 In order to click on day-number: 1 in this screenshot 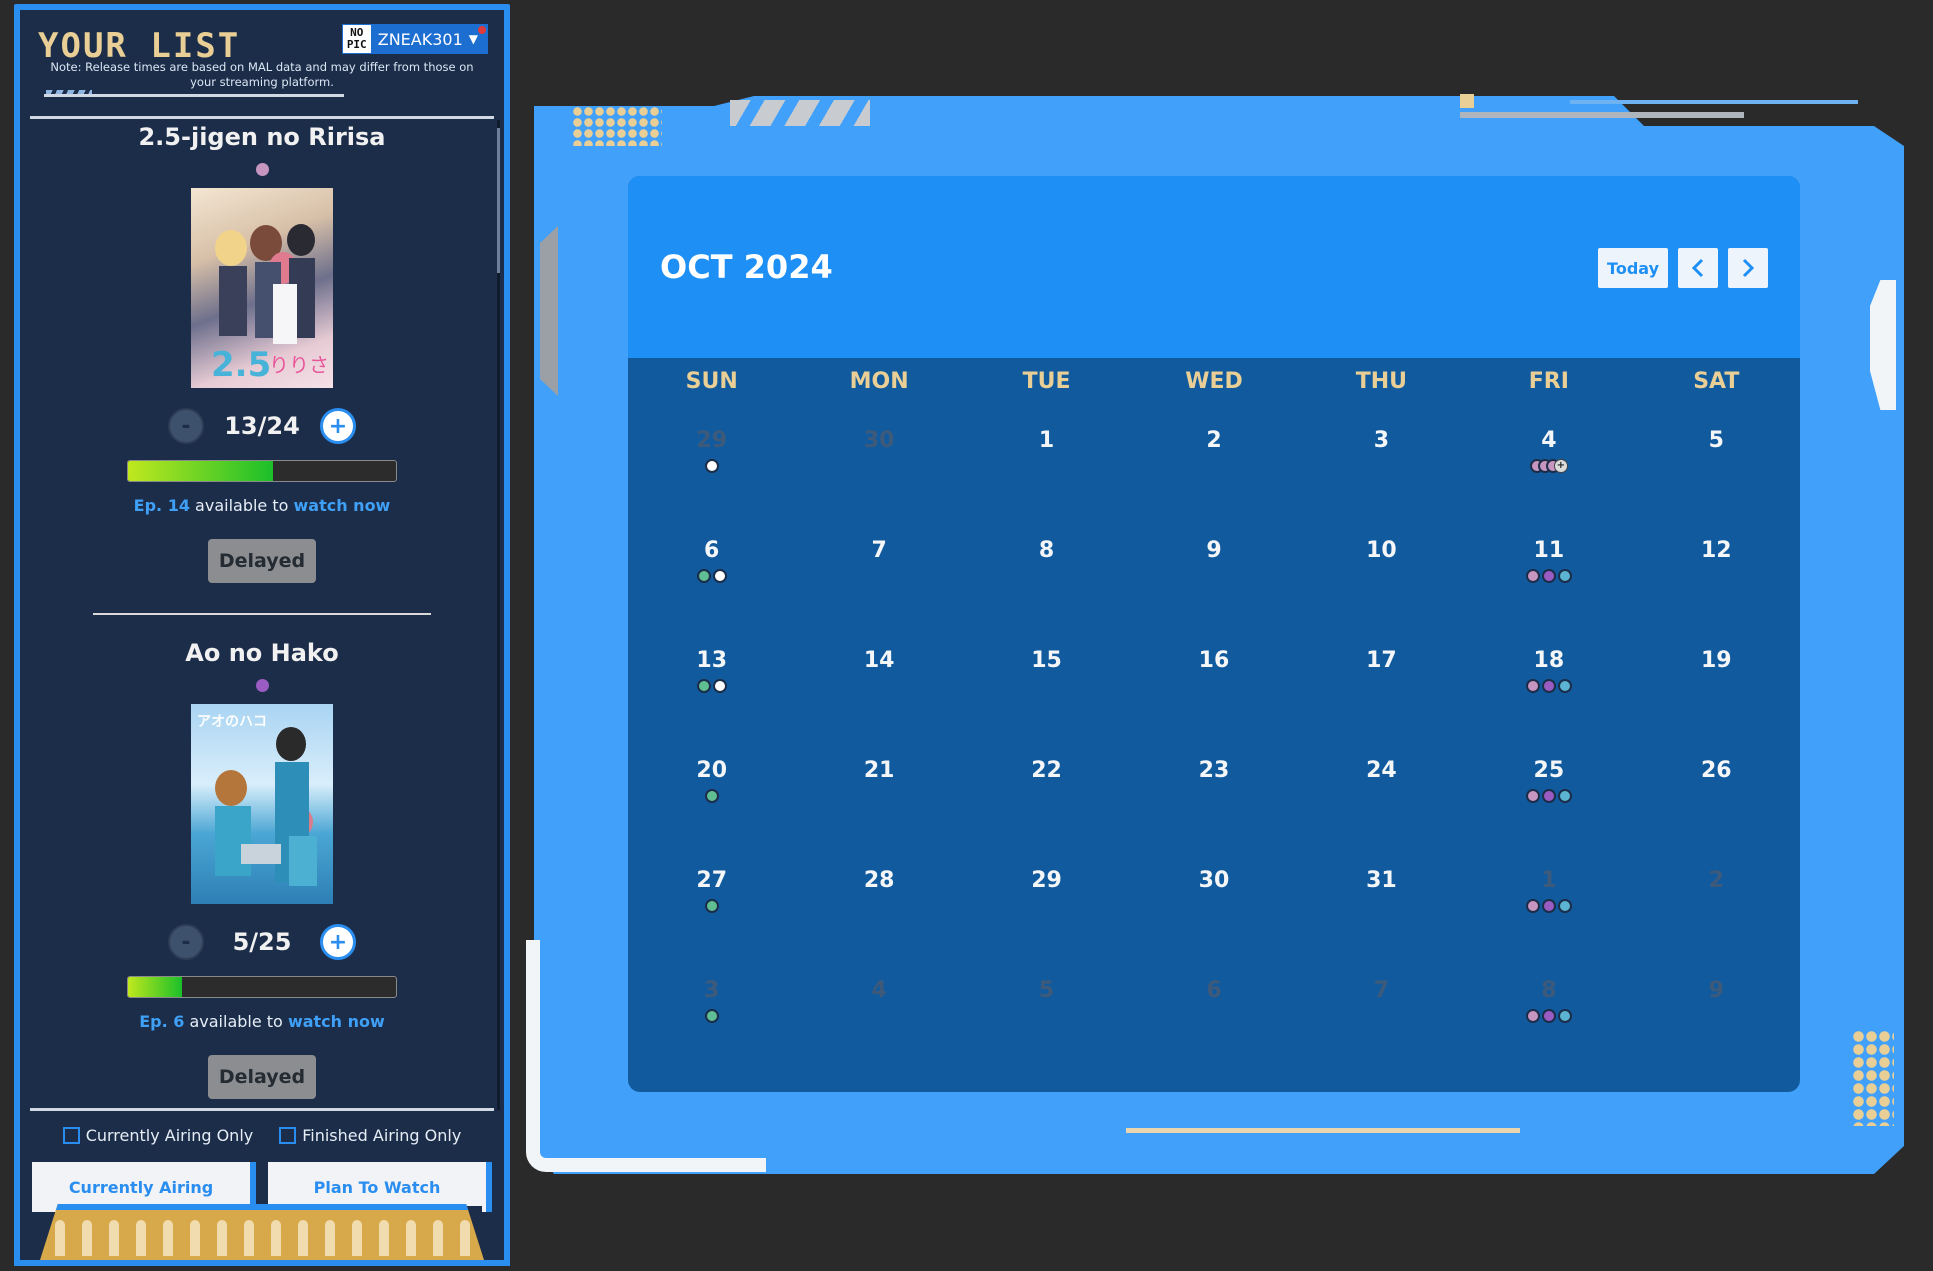, I will do `click(1046, 440)`.